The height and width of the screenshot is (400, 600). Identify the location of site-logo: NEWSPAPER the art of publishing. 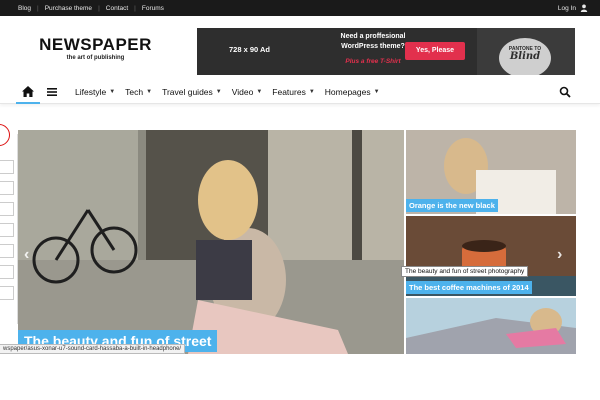
(95, 51).